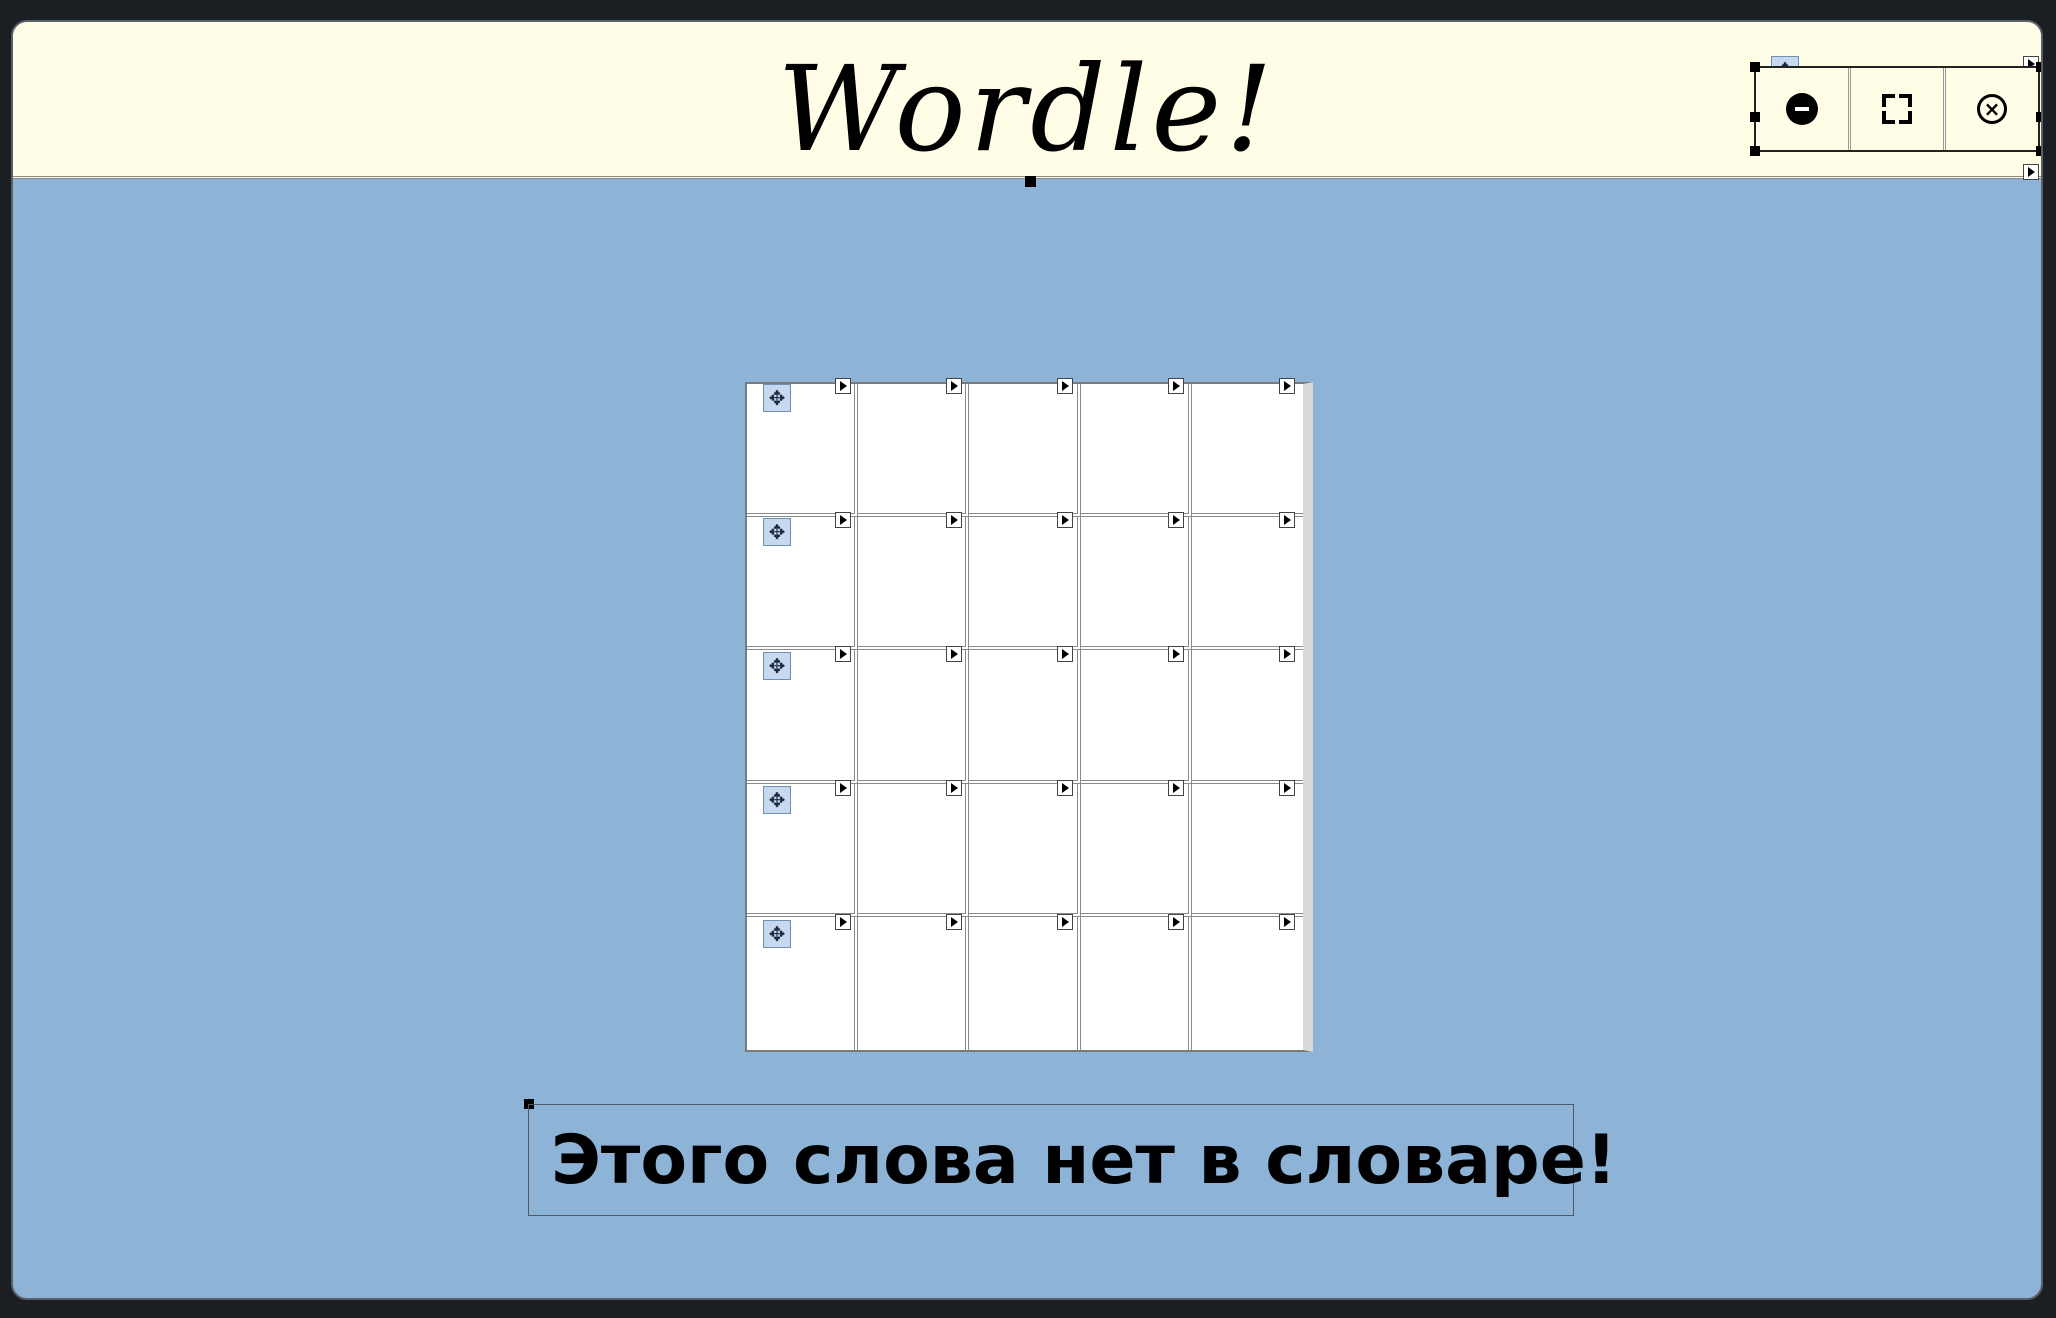 This screenshot has width=2056, height=1318. I want to click on minimize-button, so click(1803, 109).